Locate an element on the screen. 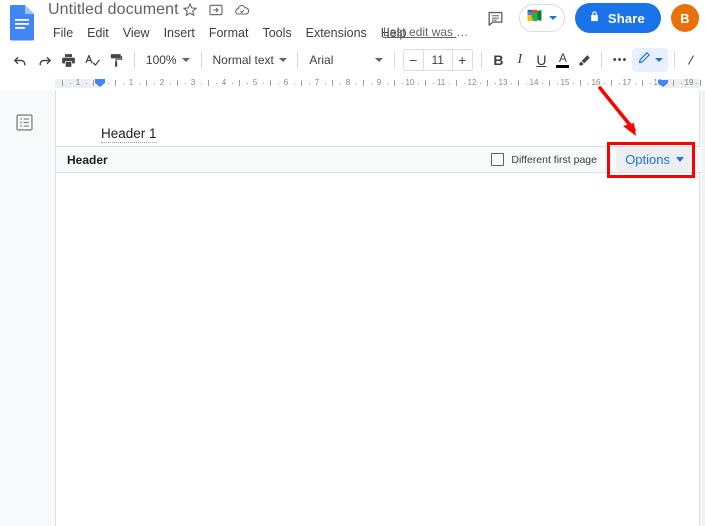 The image size is (705, 526). underline-button: U is located at coordinates (542, 60).